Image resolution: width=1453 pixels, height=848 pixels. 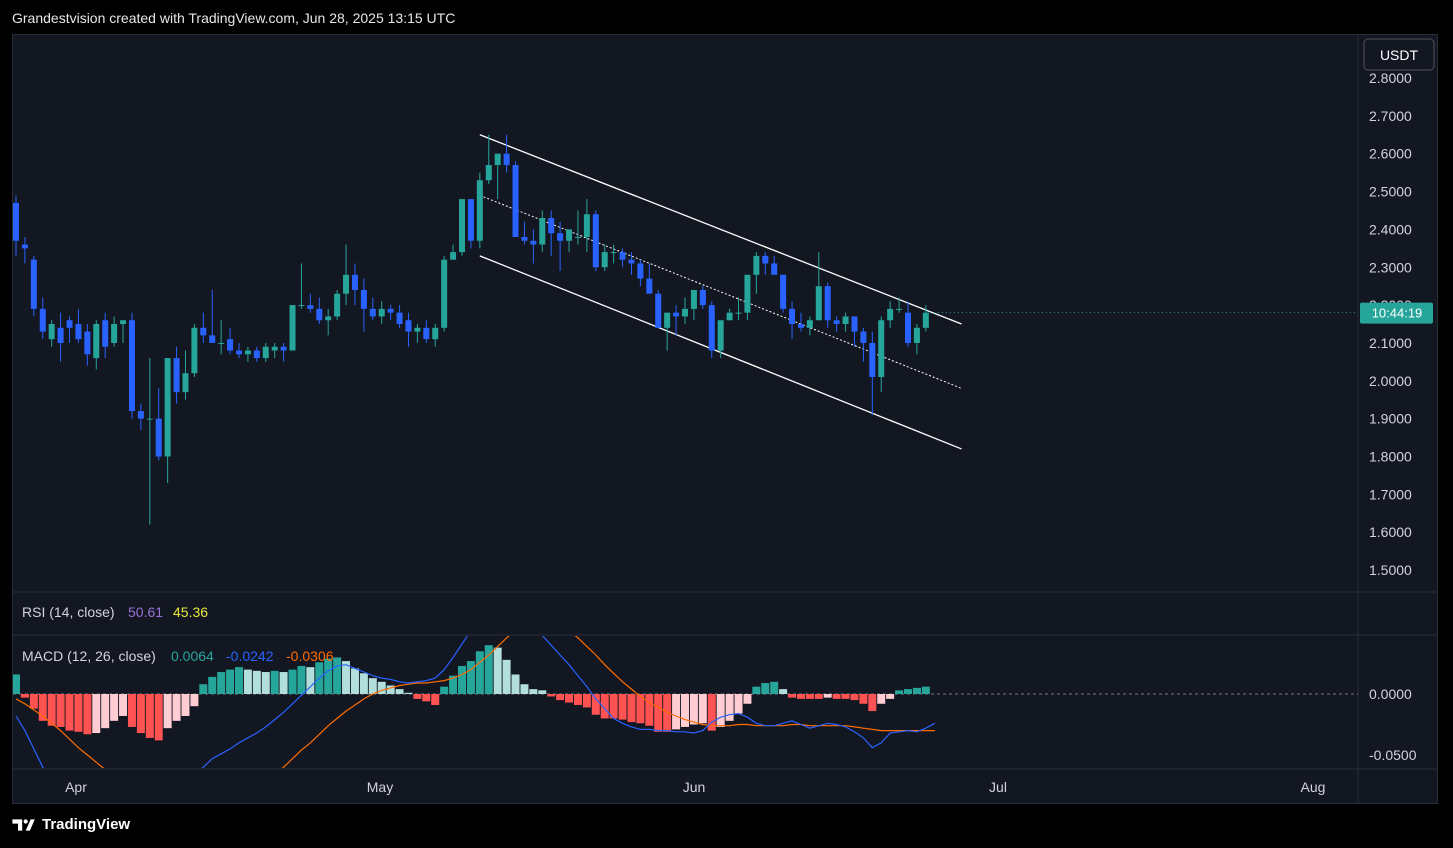 What do you see at coordinates (1390, 494) in the screenshot?
I see `price-tick-label: 1.7000` at bounding box center [1390, 494].